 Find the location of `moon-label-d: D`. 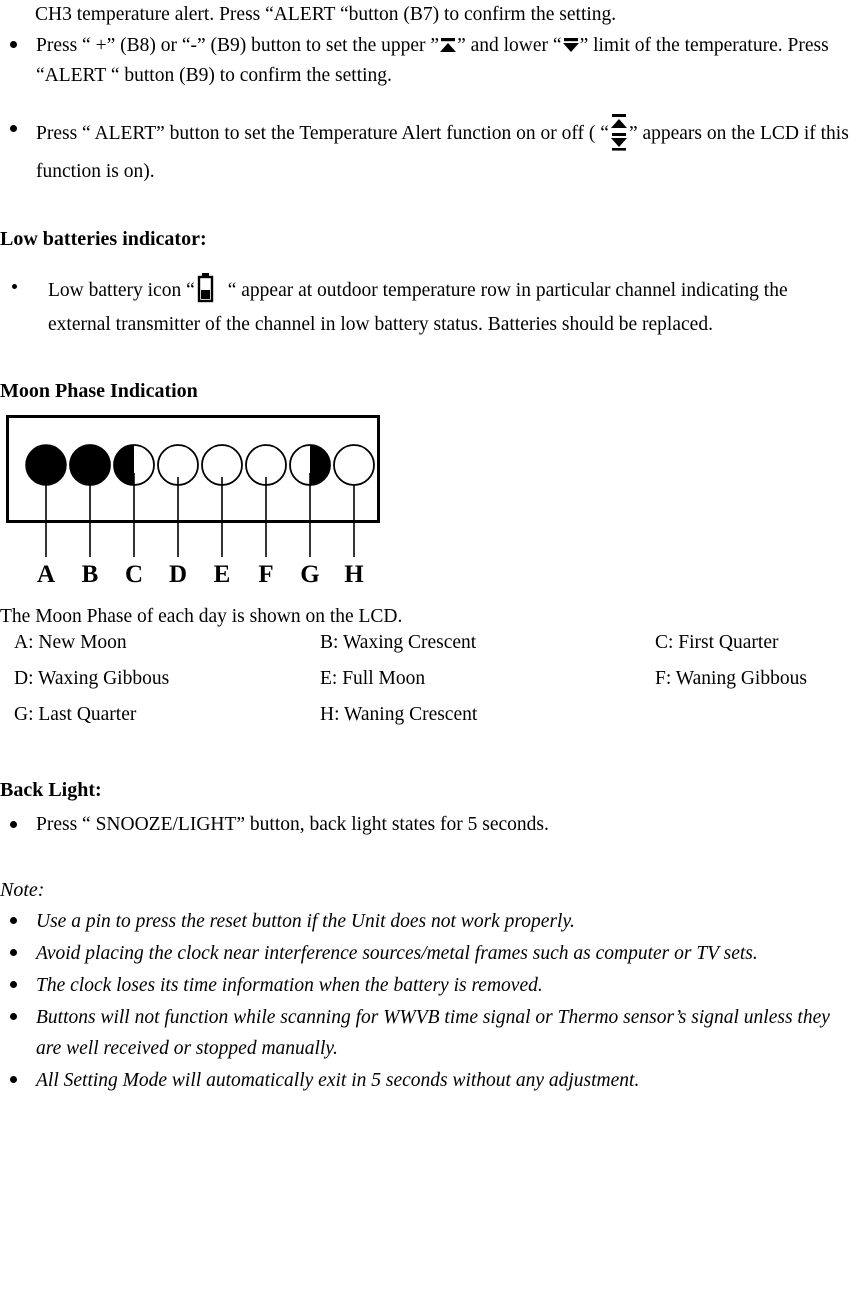

moon-label-d: D is located at coordinates (178, 575).